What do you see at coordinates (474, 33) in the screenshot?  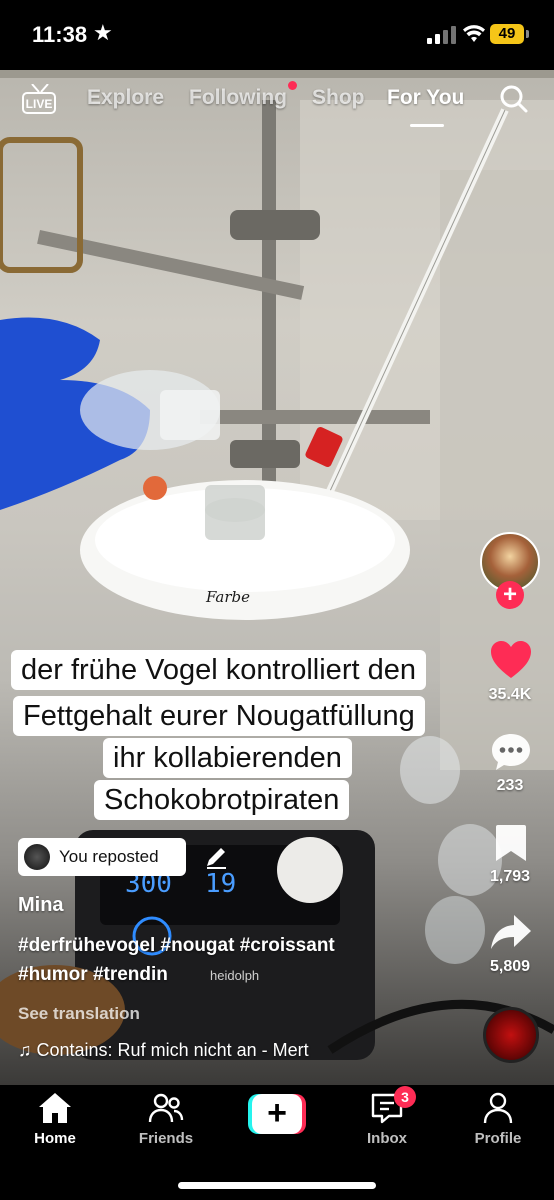 I see `wifi-icon` at bounding box center [474, 33].